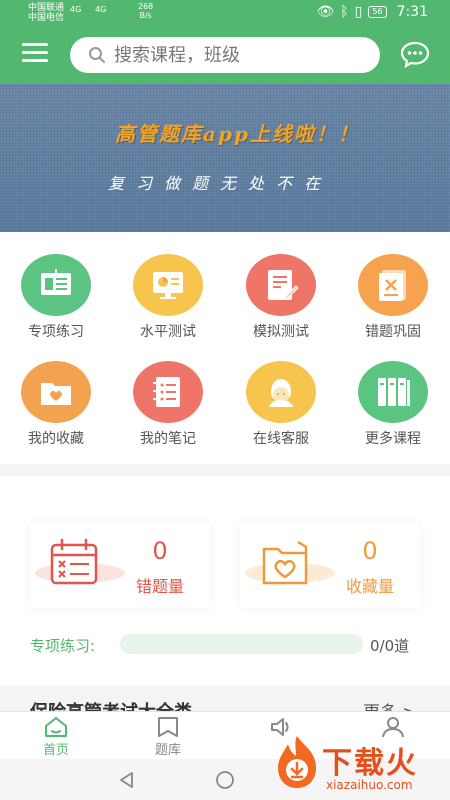 Image resolution: width=450 pixels, height=800 pixels. I want to click on grid-label: 我的笔记, so click(168, 439).